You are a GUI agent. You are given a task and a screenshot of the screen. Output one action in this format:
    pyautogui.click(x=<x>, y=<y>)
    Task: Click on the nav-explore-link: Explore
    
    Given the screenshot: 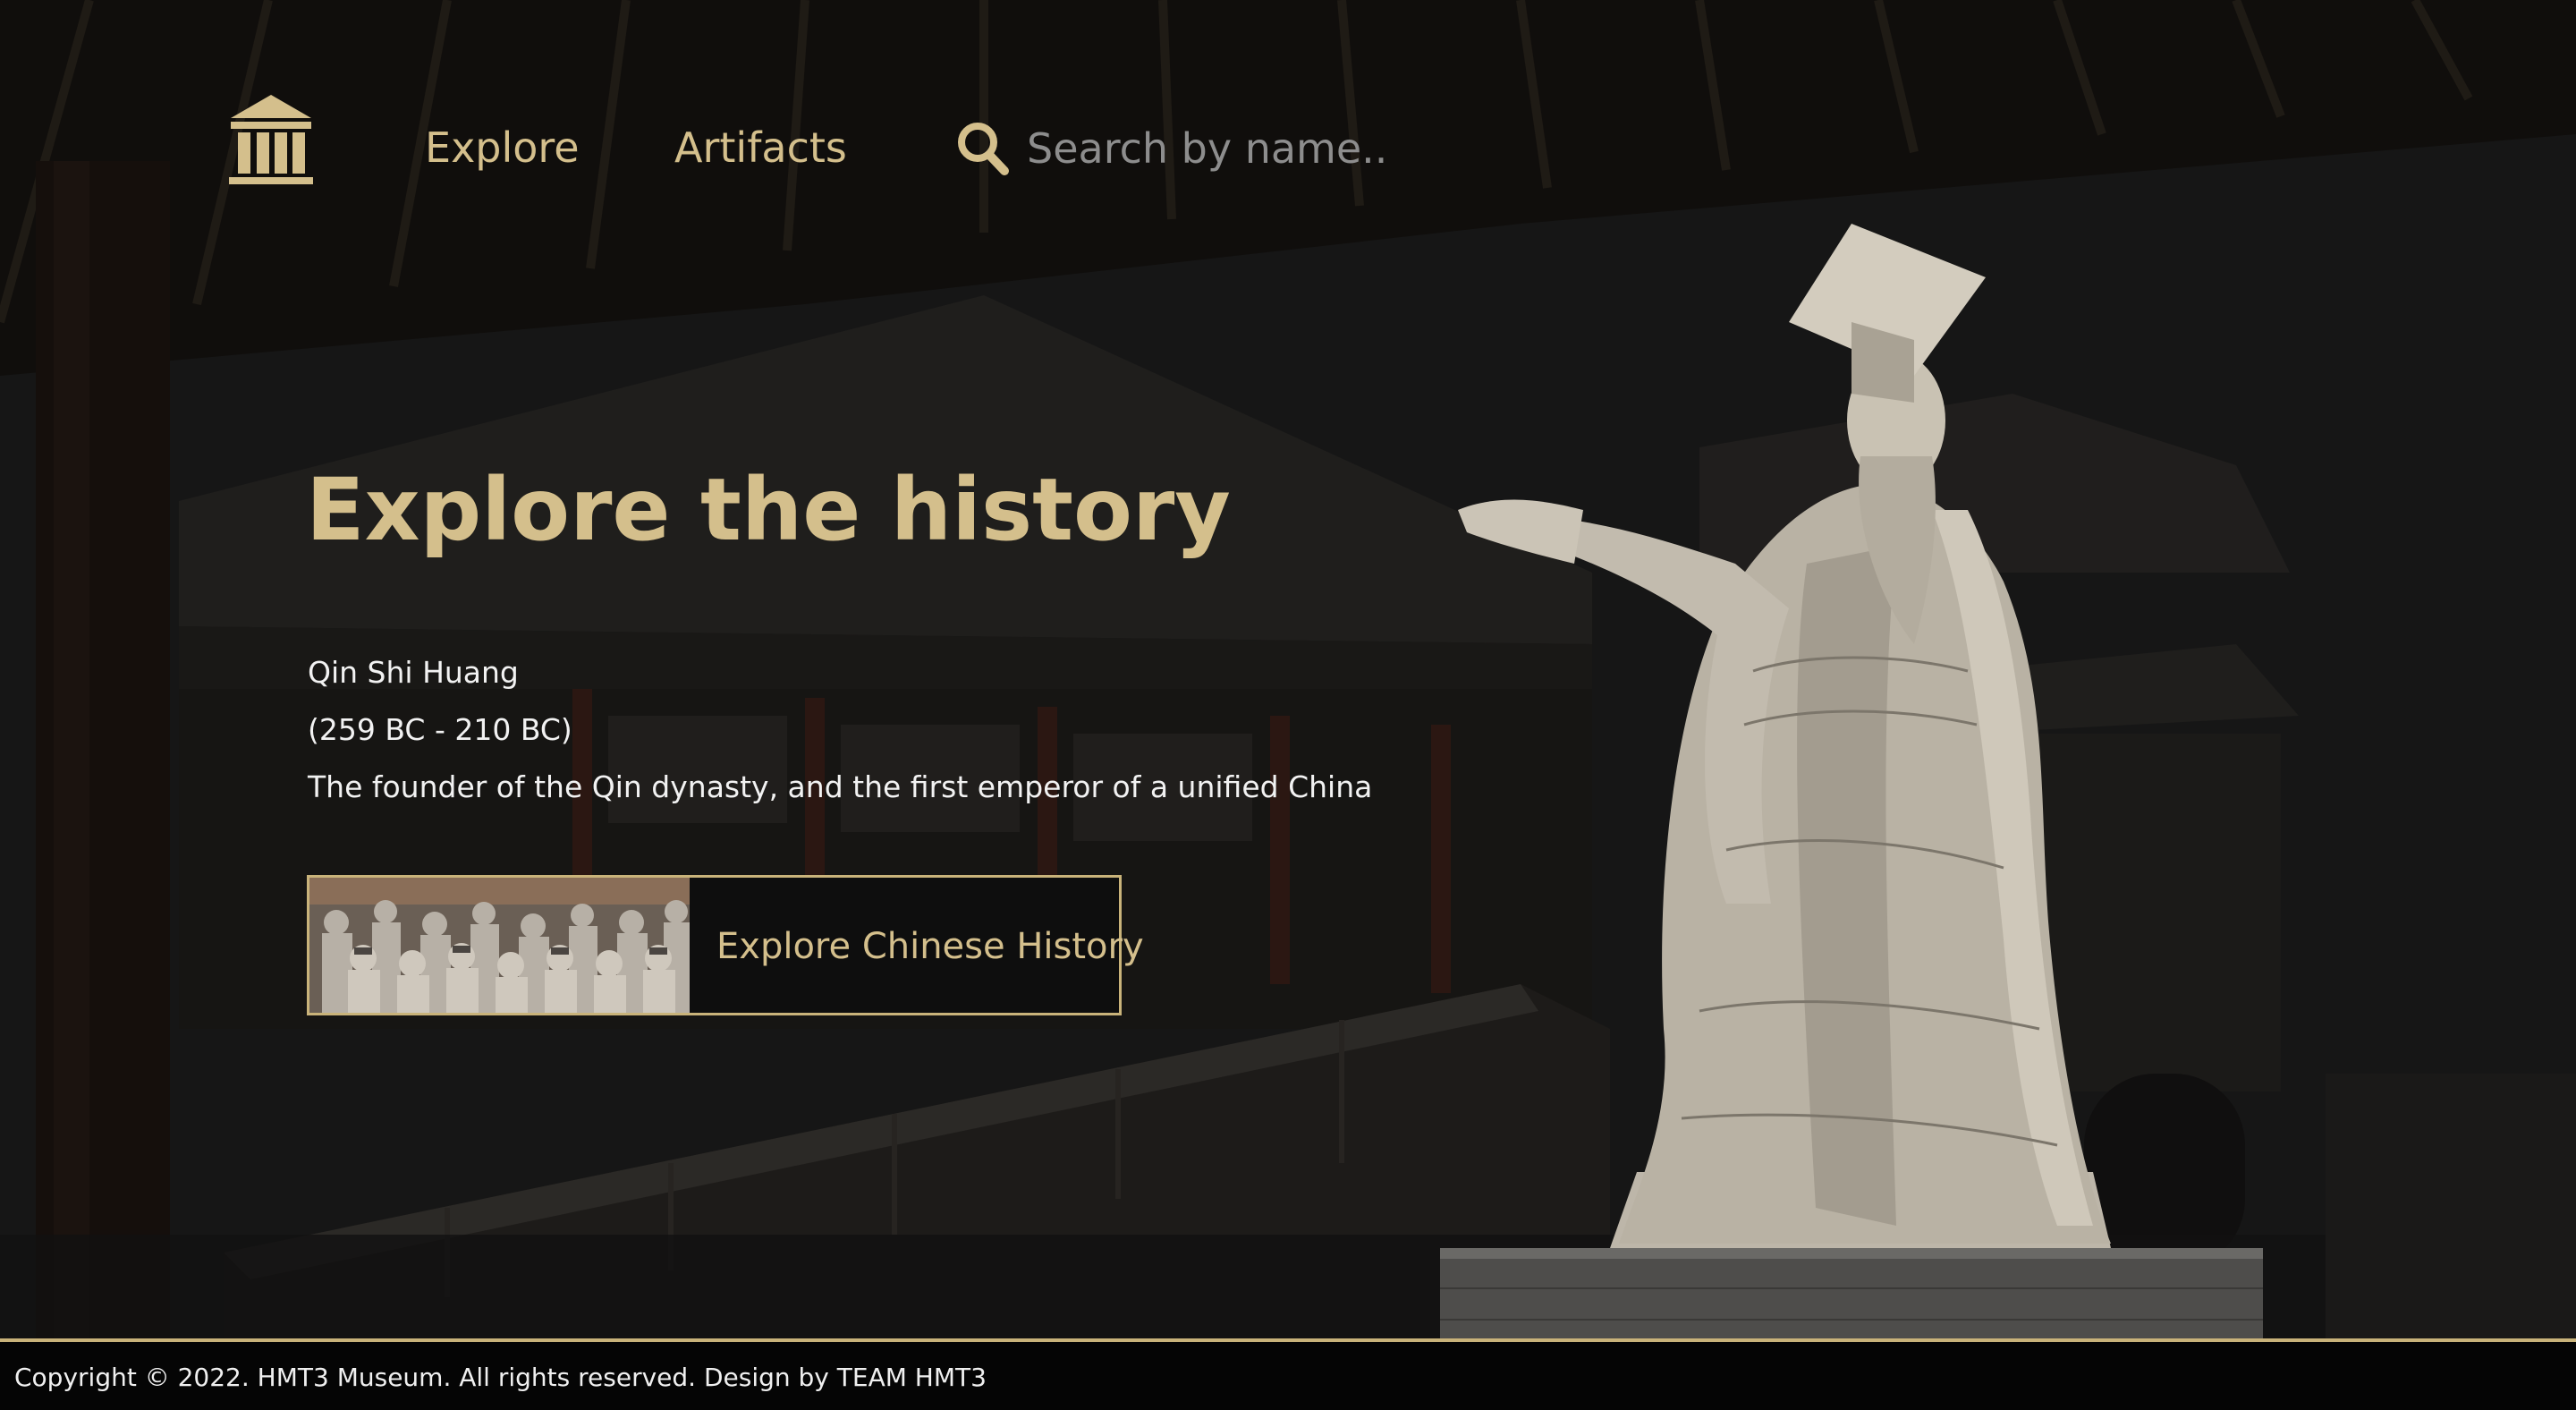 What is the action you would take?
    pyautogui.click(x=502, y=148)
    